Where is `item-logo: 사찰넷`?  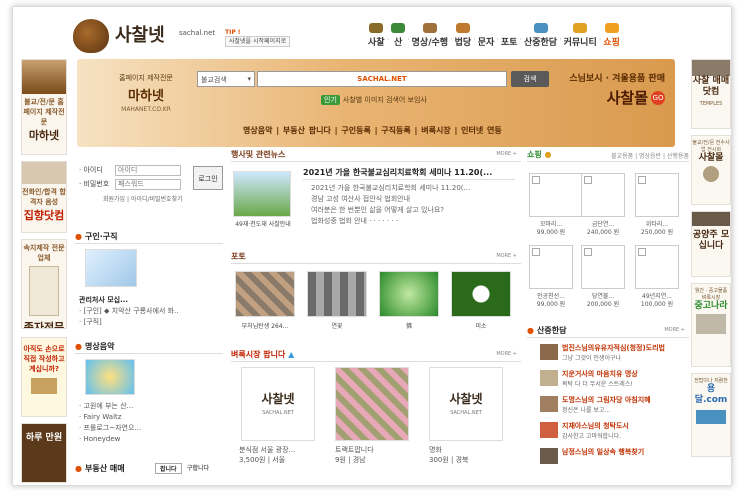 item-logo: 사찰넷 is located at coordinates (278, 399).